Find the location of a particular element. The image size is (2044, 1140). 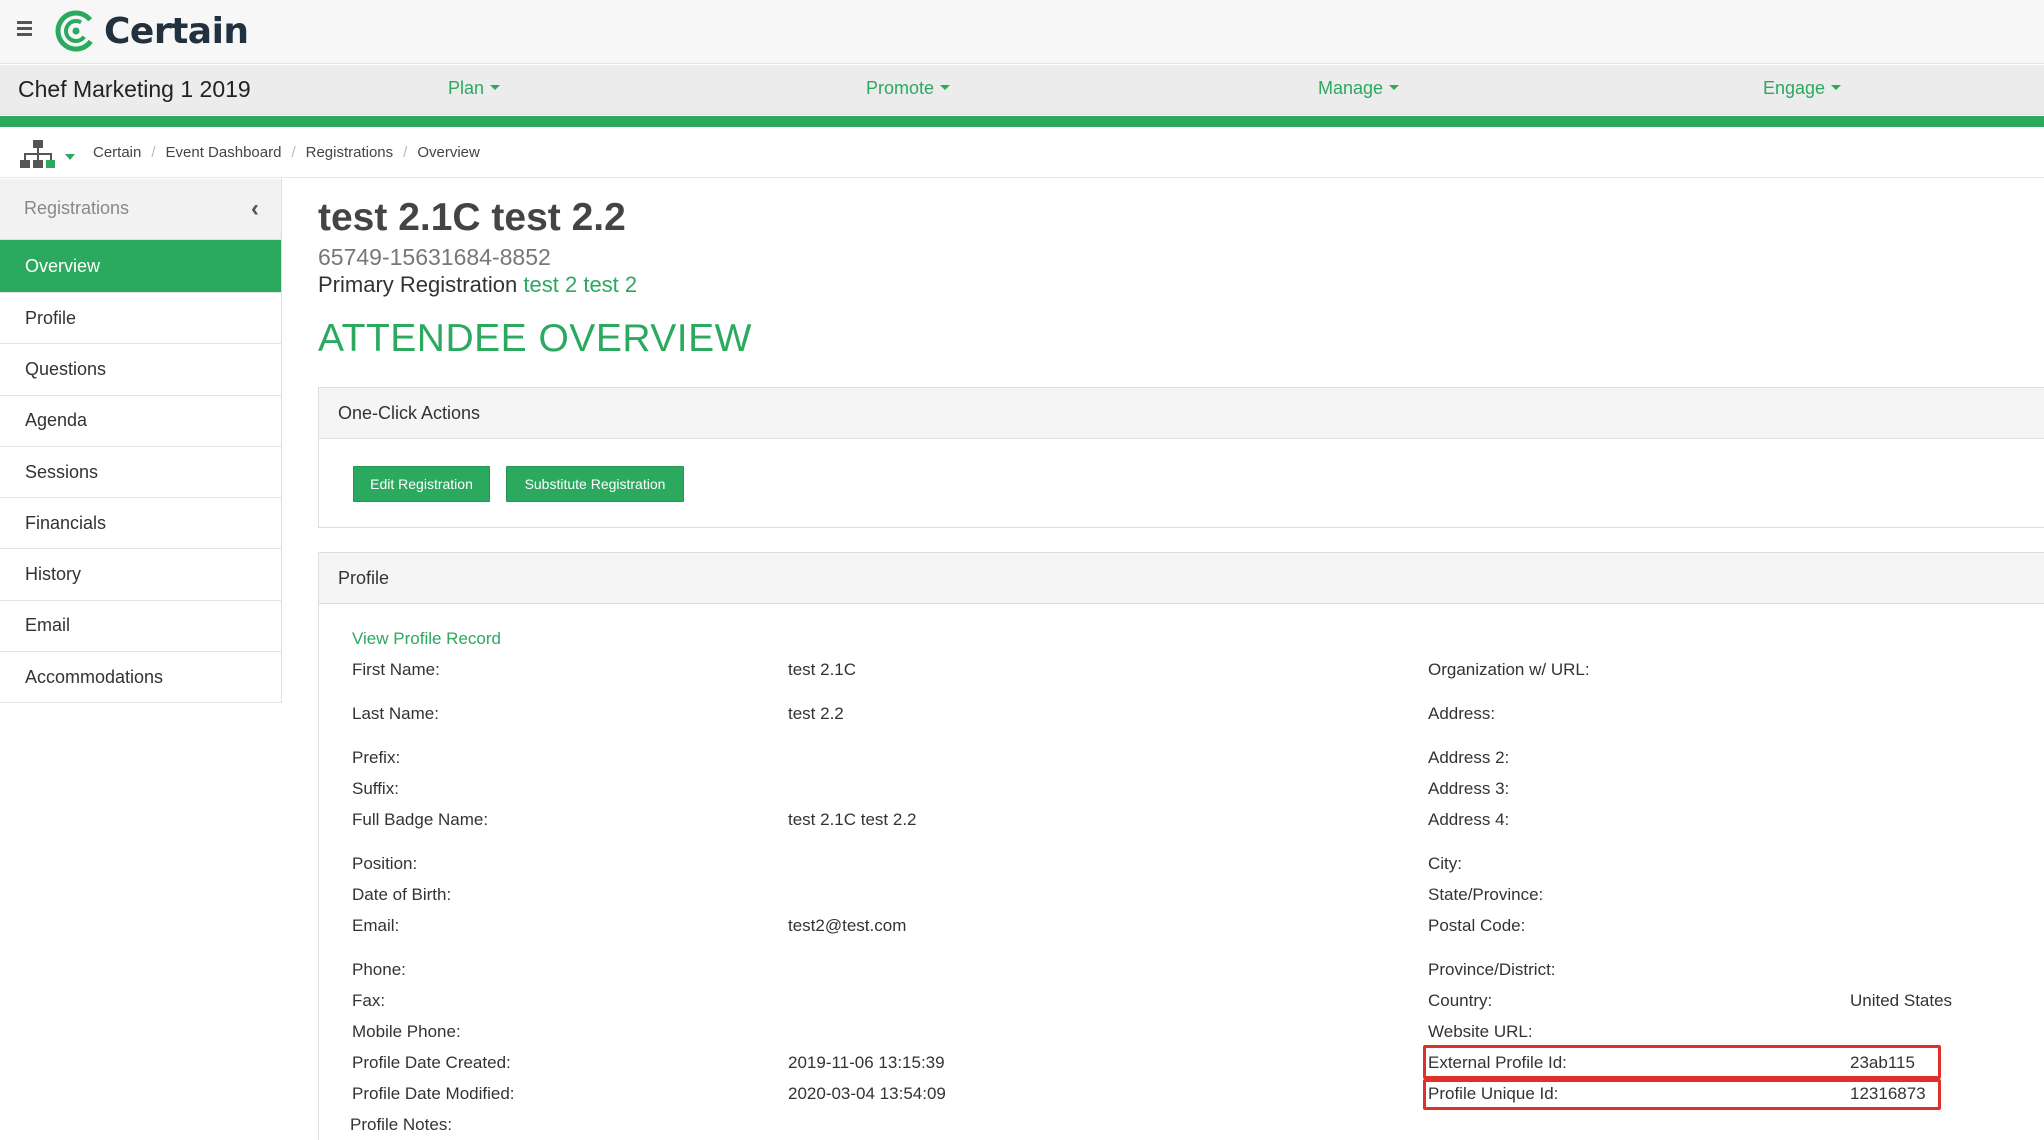

nav-manage: Manage is located at coordinates (1359, 88).